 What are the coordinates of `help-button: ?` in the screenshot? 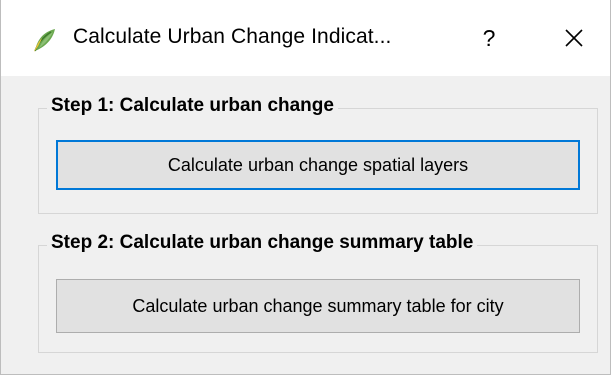 It's located at (489, 38).